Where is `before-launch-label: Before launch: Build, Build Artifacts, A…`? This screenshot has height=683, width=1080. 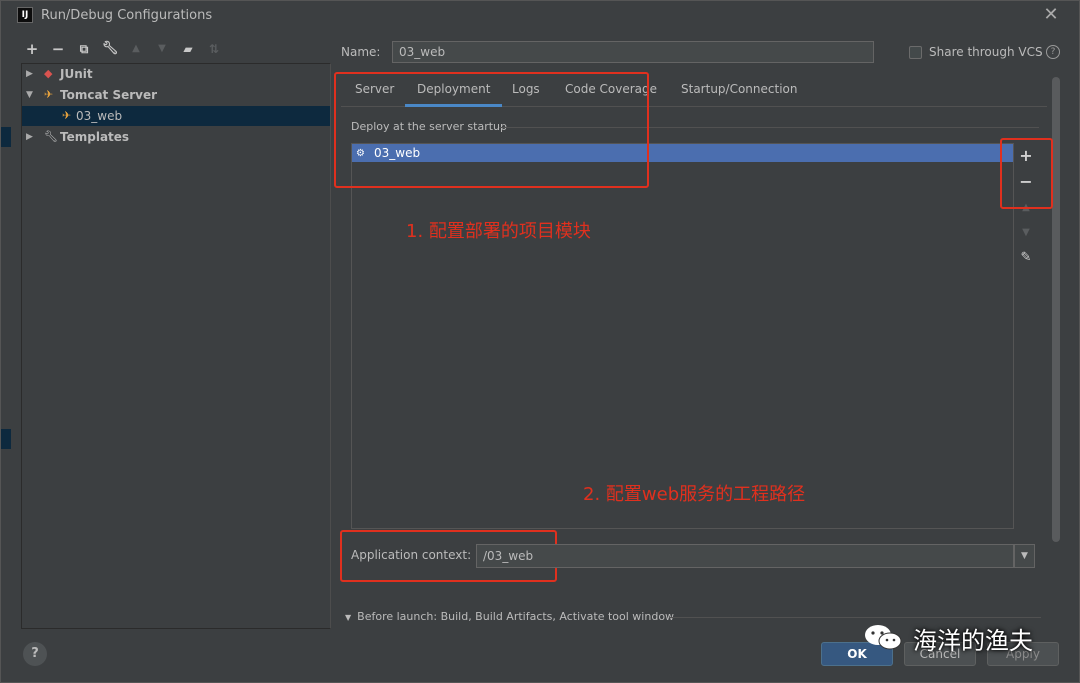
before-launch-label: Before launch: Build, Build Artifacts, A… is located at coordinates (516, 616).